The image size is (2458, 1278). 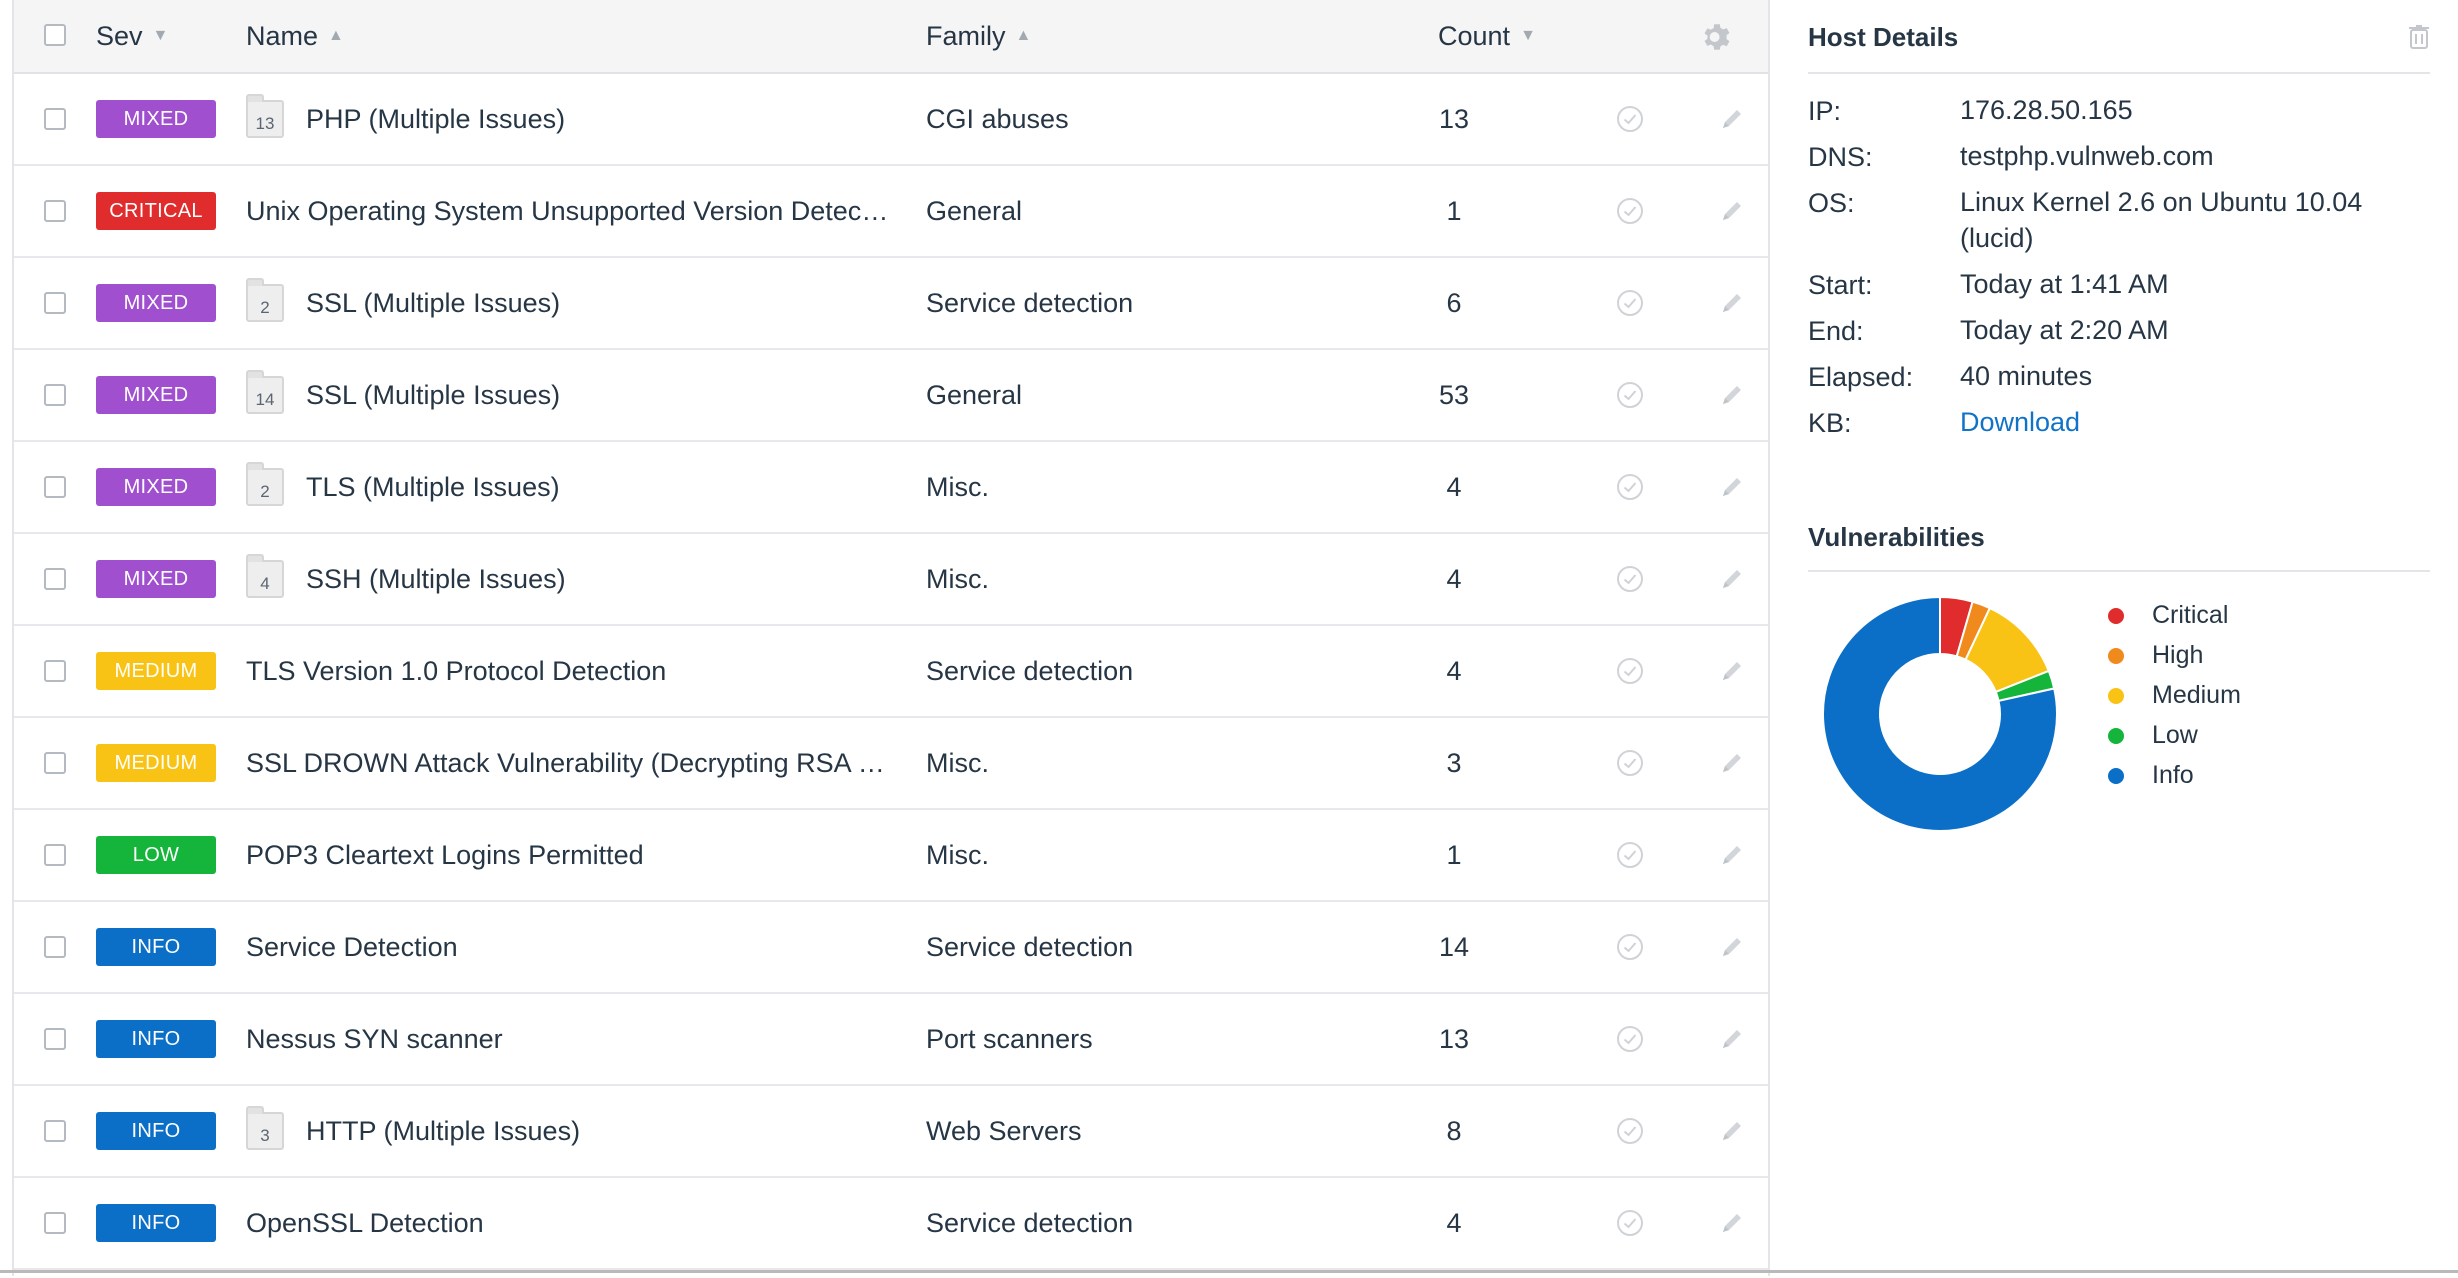 I want to click on plugin-name: TLS (Multiple Issues), so click(x=600, y=487).